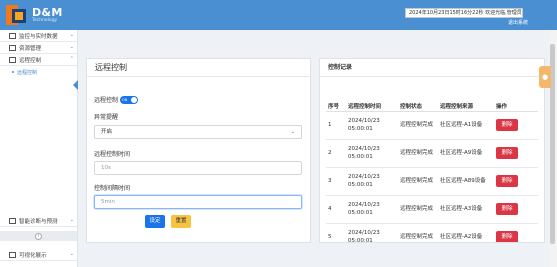  I want to click on logo-mark-icon, so click(16, 15).